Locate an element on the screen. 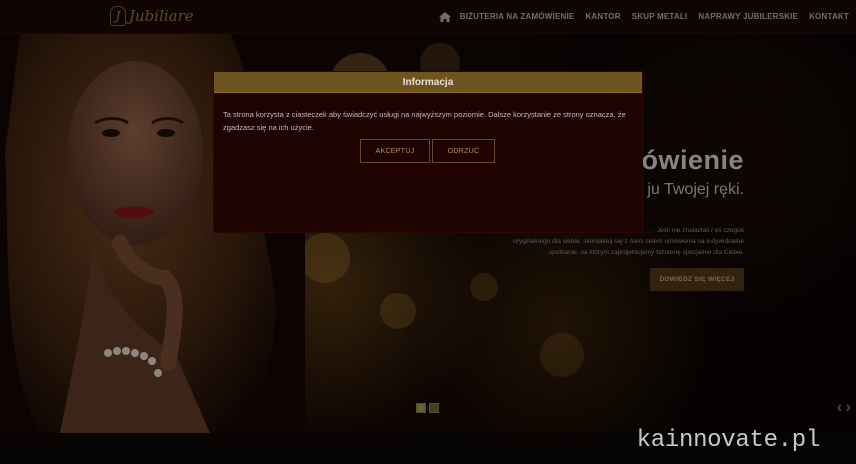  modal-actions: AKCEPTUJ ODRZUĆ is located at coordinates (427, 151).